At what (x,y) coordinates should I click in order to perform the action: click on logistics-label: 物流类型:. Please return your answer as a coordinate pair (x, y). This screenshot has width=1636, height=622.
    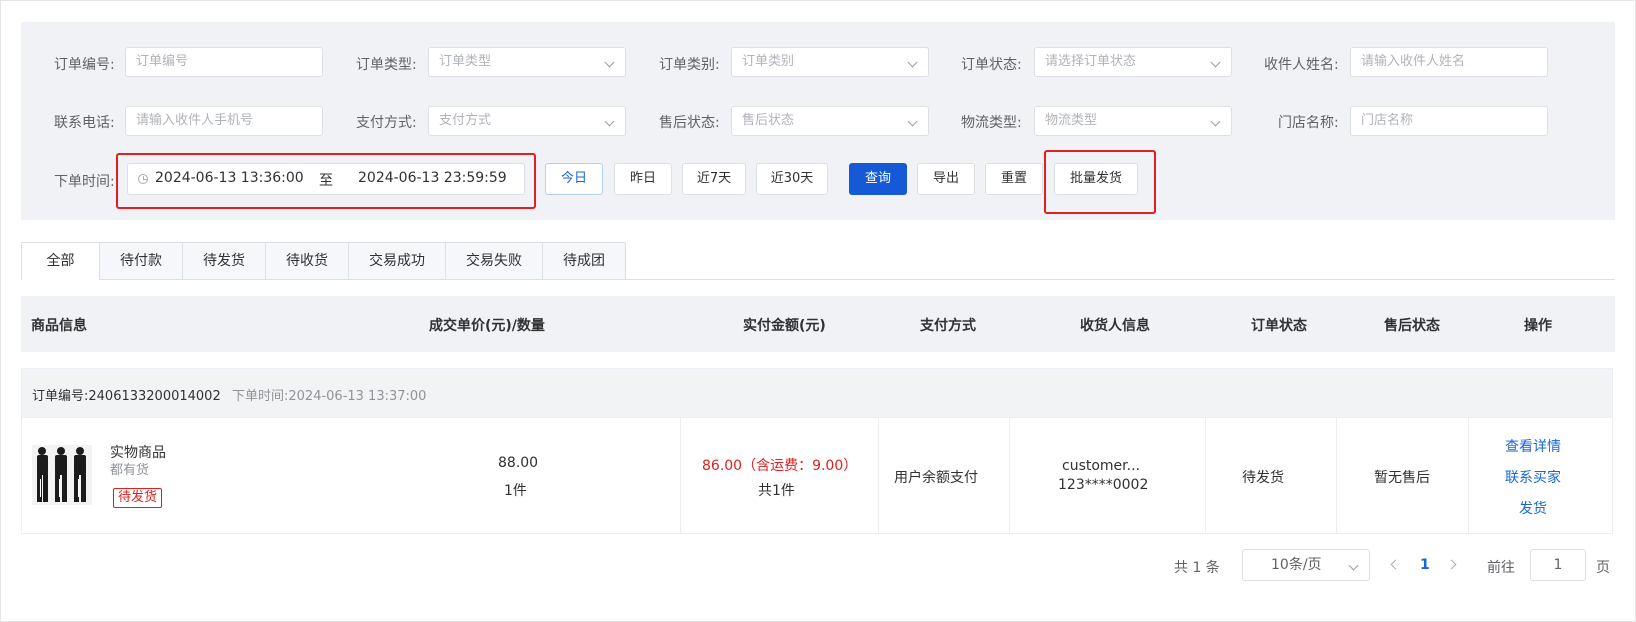
    Looking at the image, I should click on (991, 123).